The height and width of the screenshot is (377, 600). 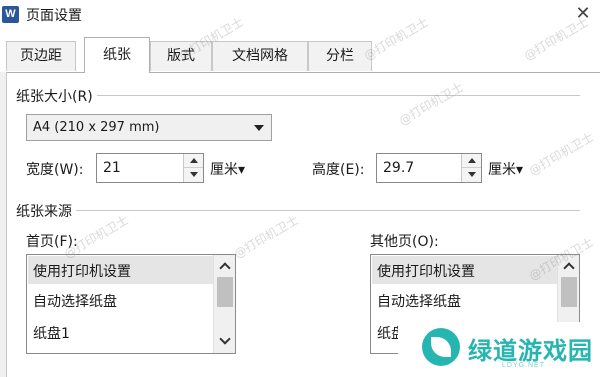 I want to click on width-unit-dropdown: 厘米▾, so click(x=227, y=169).